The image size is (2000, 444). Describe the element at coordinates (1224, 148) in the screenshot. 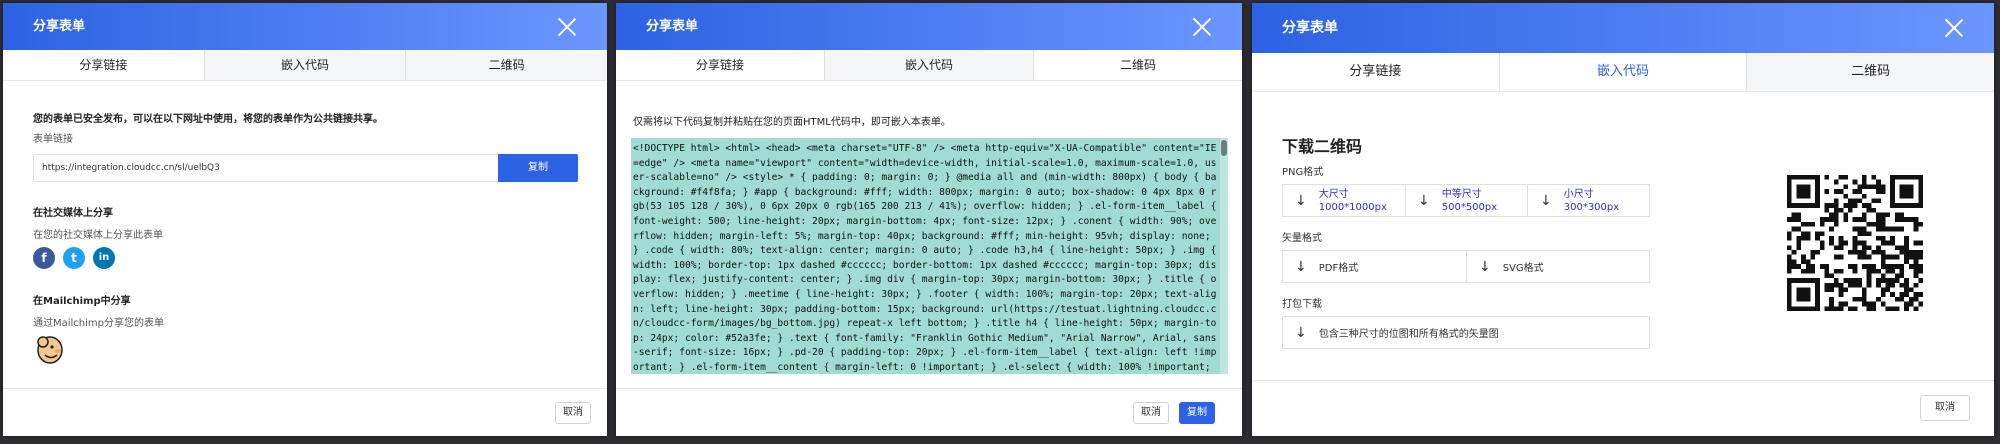

I see `scroll-thumb` at that location.